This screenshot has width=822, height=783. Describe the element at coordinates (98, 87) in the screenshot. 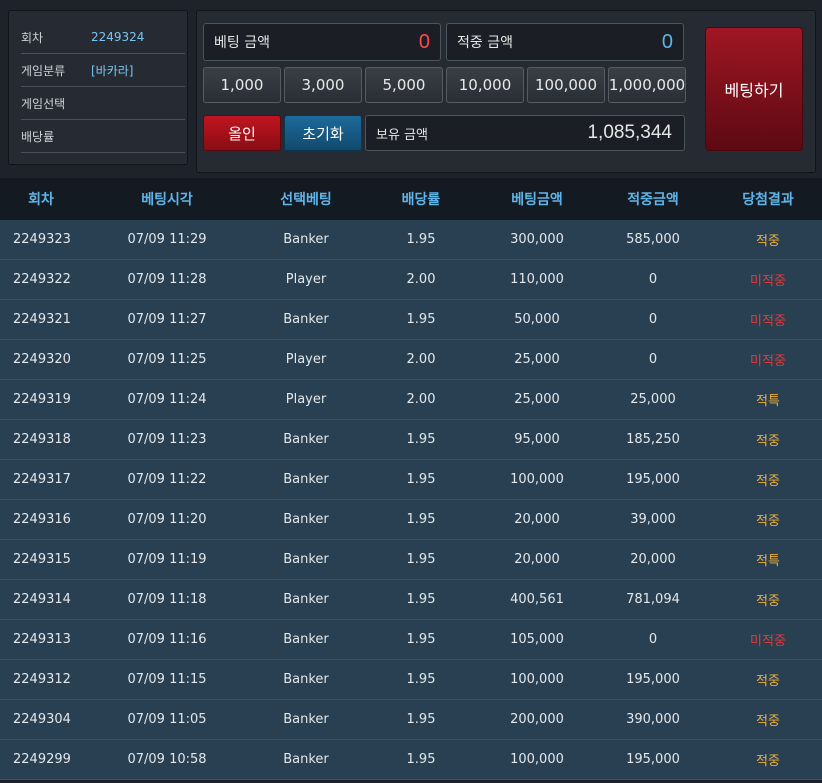

I see `game-info-panel: 회차 2249324 게임분류 [바카라] 게임선택 배당률` at that location.